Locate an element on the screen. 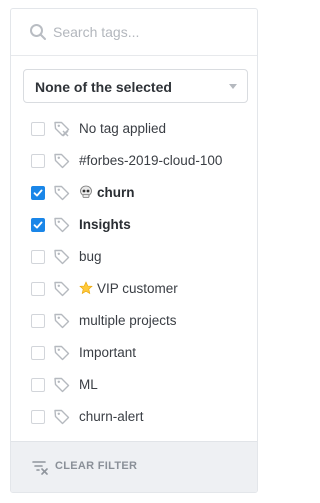  search-icon is located at coordinates (38, 32).